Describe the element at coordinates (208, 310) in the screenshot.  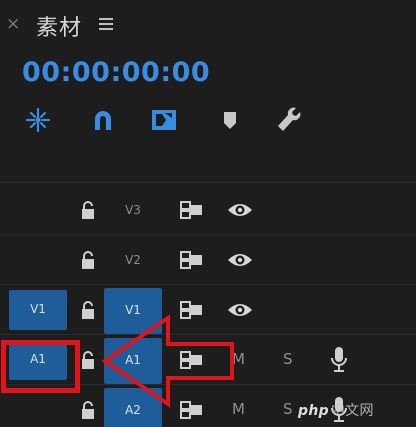
I see `track-row-v1: V1 V1` at that location.